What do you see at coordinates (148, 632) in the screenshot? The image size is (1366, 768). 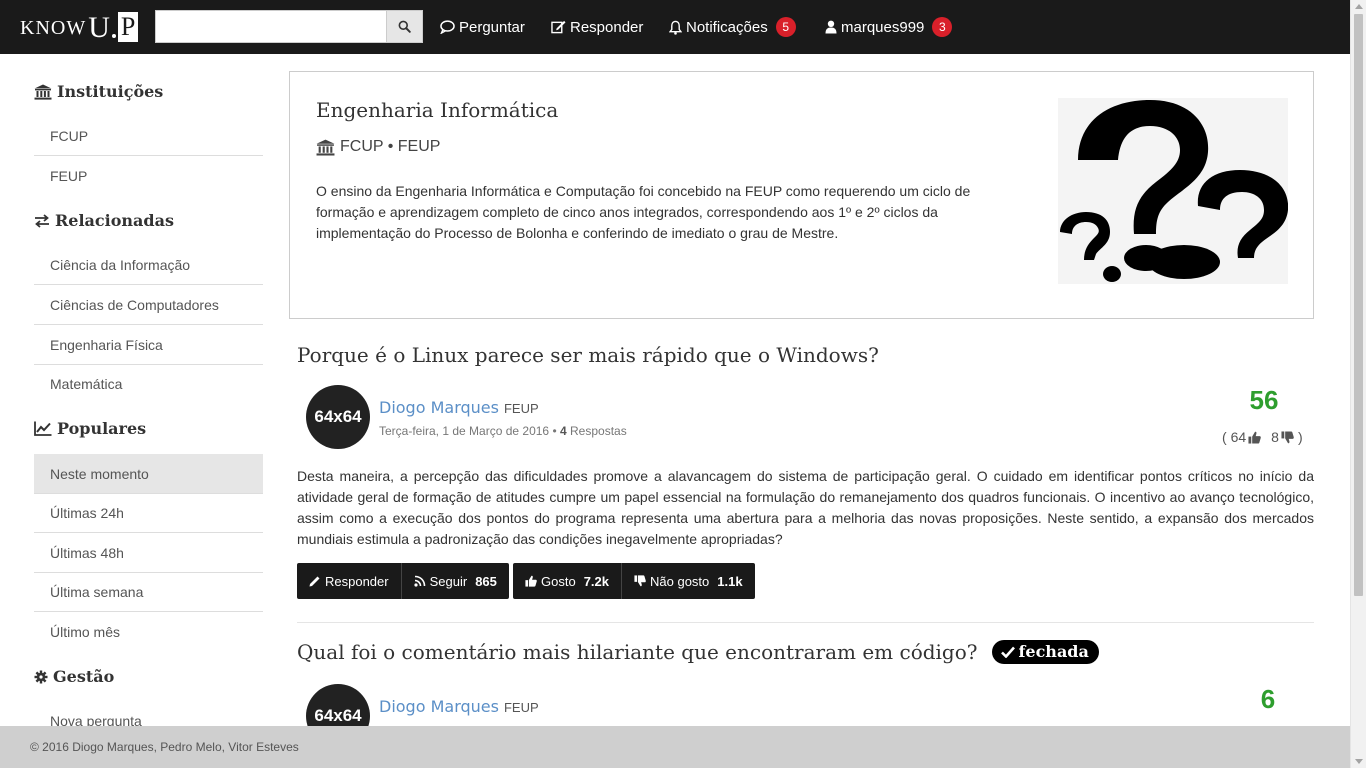 I see `sidebar-item-ultimo-mes: Último mês` at bounding box center [148, 632].